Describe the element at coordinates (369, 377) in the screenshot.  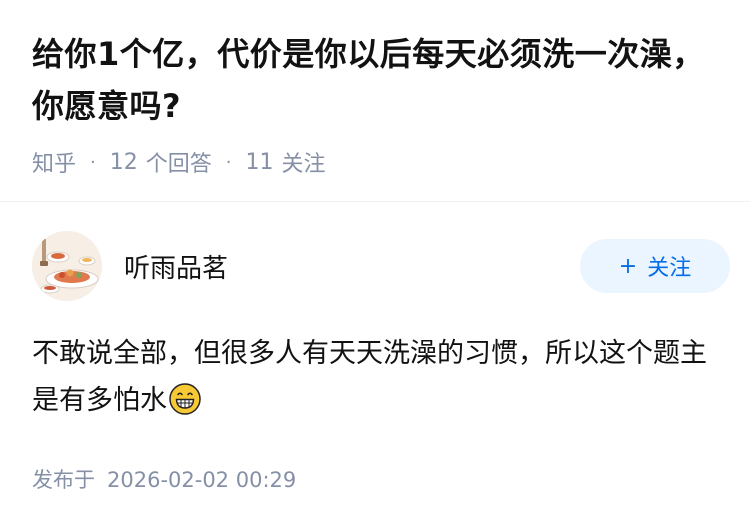
I see `answer-text: 不敢说全部，但很多人有天天洗澡的习惯，所以这个题主是有多怕水` at that location.